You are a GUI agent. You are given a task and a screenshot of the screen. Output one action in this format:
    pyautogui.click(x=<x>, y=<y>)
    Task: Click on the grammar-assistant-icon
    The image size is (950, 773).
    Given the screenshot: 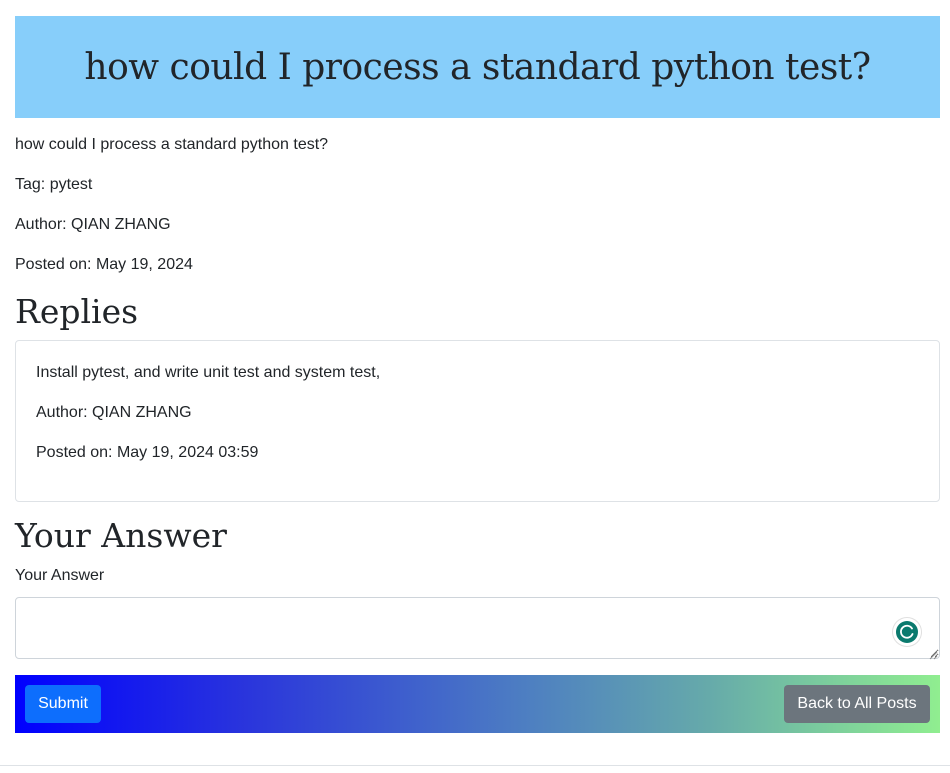 What is the action you would take?
    pyautogui.click(x=907, y=632)
    